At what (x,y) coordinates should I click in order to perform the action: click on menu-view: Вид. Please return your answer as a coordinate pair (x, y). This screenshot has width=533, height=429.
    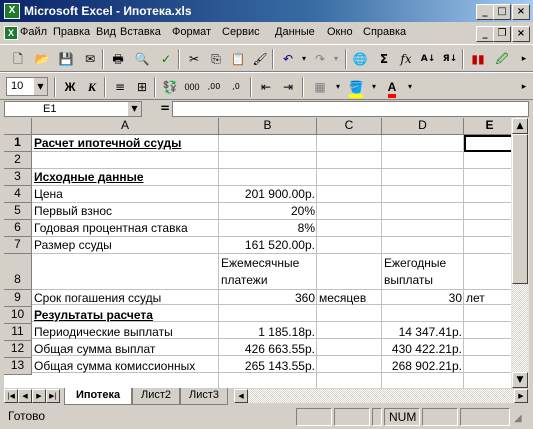
    Looking at the image, I should click on (106, 32).